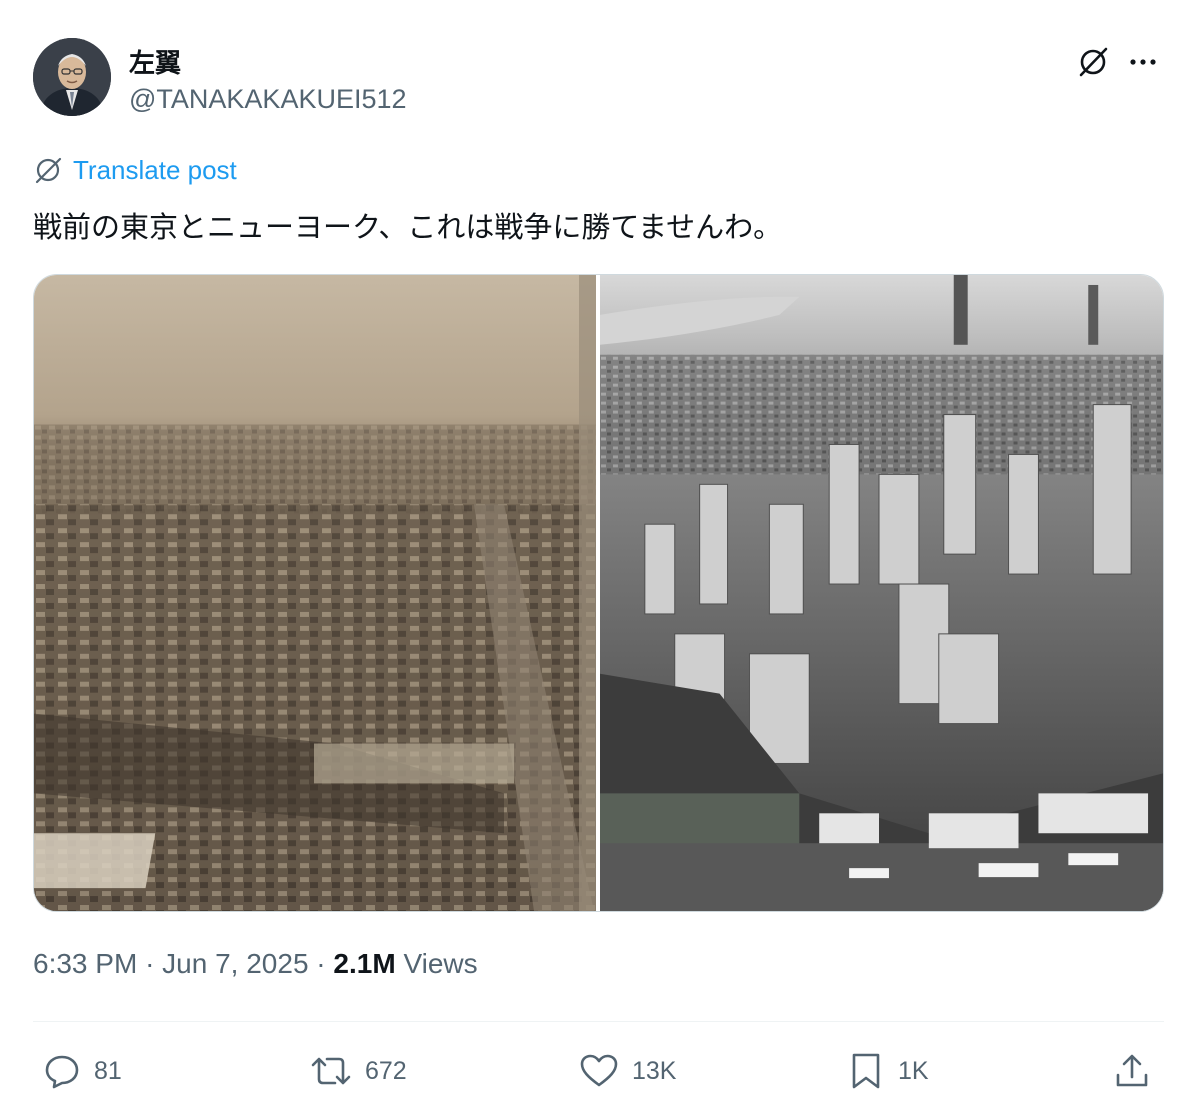  What do you see at coordinates (358, 1071) in the screenshot?
I see `repost-button: 672` at bounding box center [358, 1071].